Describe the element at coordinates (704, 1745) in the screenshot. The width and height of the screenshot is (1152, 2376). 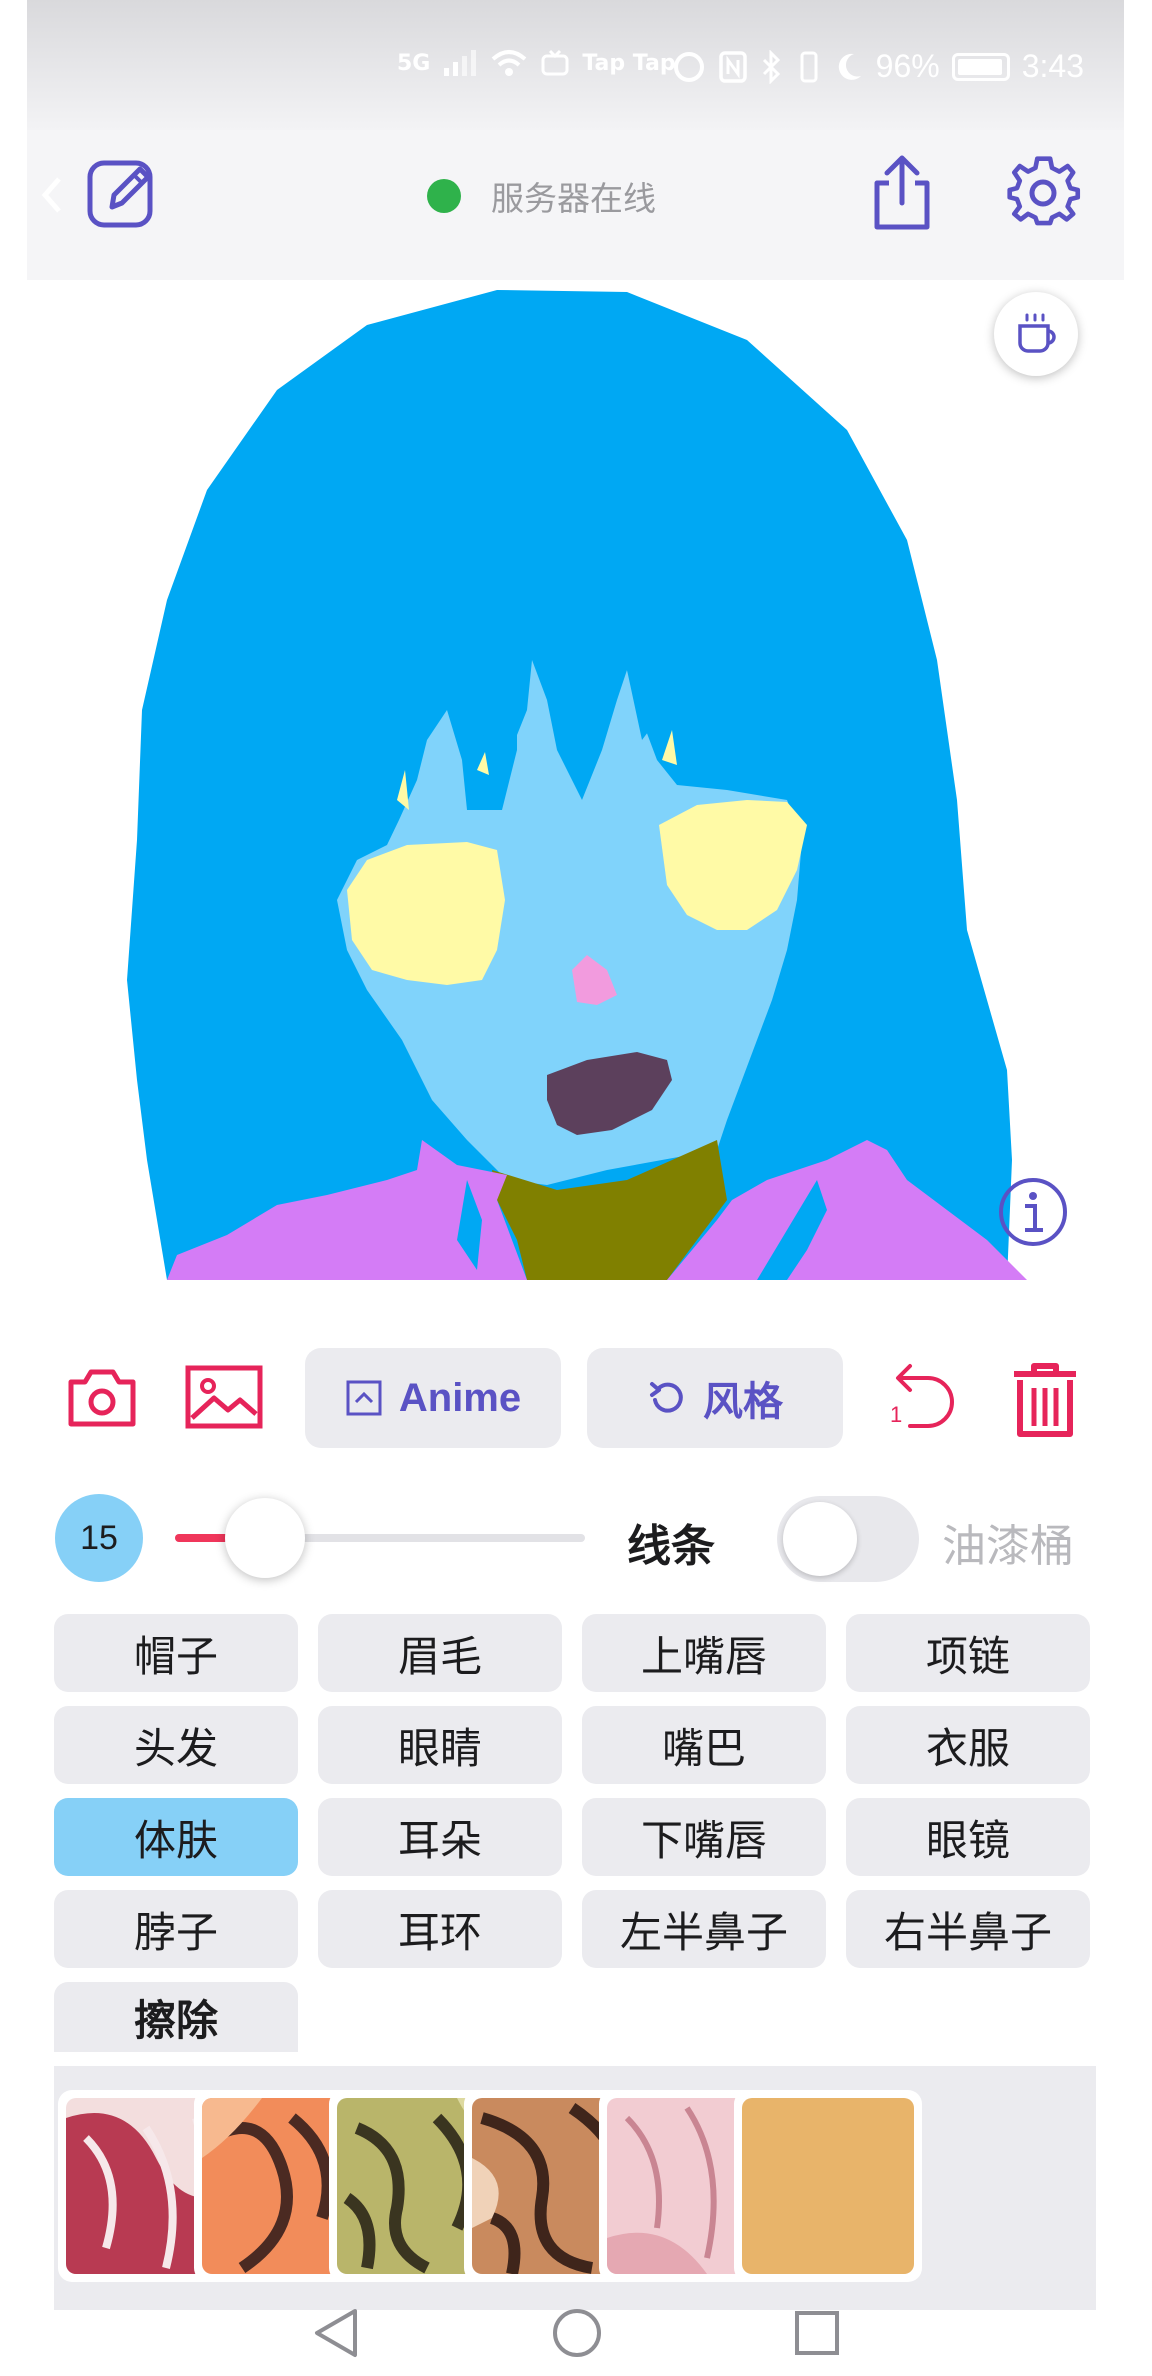
I see `part-option: 嘴巴` at that location.